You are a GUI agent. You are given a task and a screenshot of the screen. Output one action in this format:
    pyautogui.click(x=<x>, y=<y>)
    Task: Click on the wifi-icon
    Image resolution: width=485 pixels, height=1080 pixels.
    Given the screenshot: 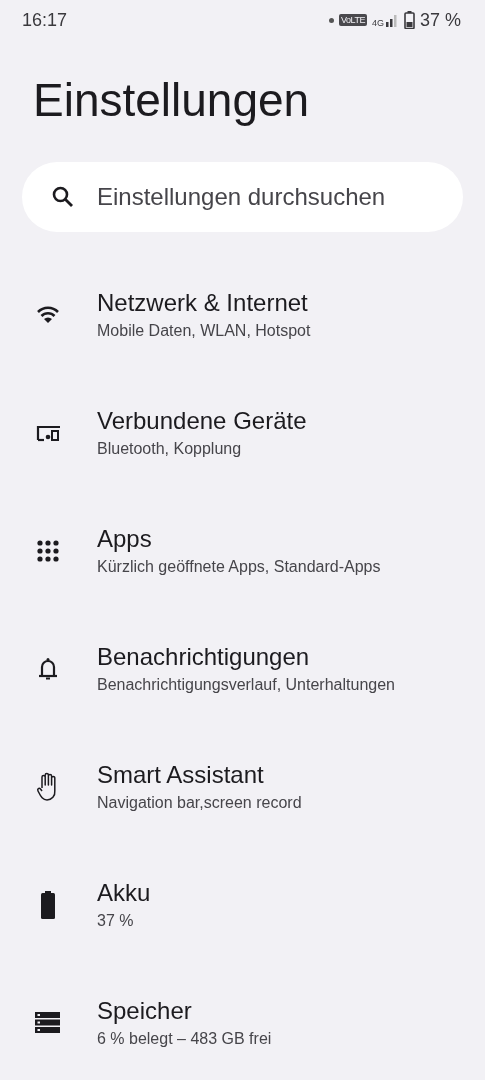 What is the action you would take?
    pyautogui.click(x=47, y=314)
    